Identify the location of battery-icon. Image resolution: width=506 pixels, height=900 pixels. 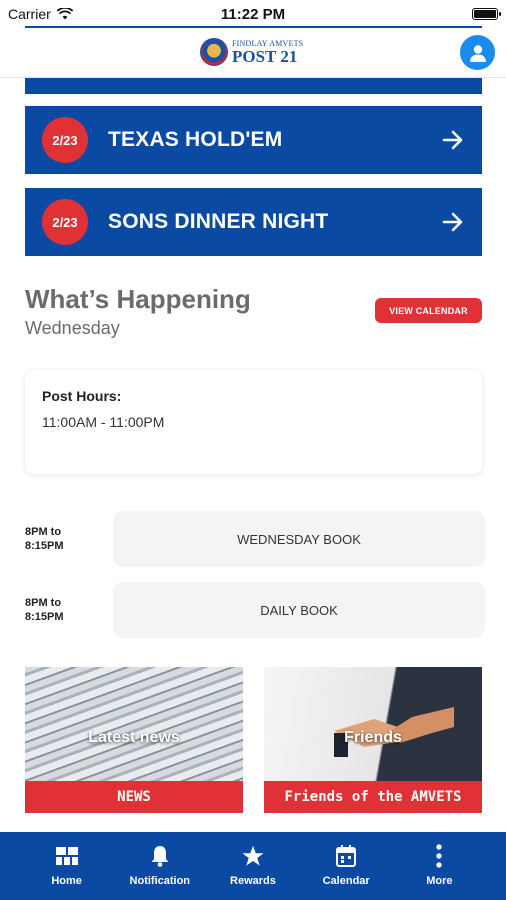
(486, 14).